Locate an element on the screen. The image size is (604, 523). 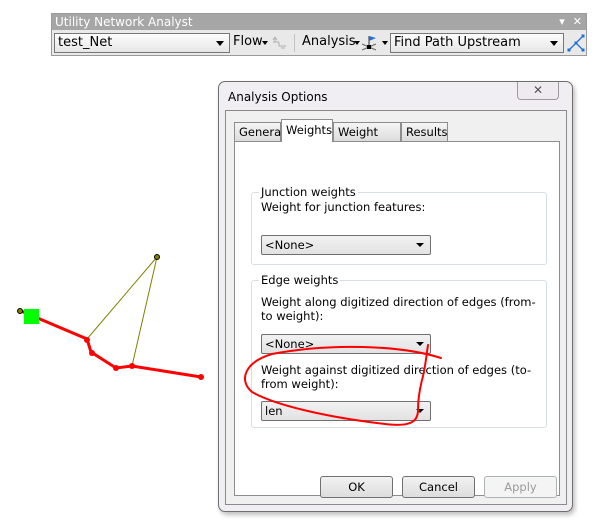
tab-results: Results is located at coordinates (424, 131).